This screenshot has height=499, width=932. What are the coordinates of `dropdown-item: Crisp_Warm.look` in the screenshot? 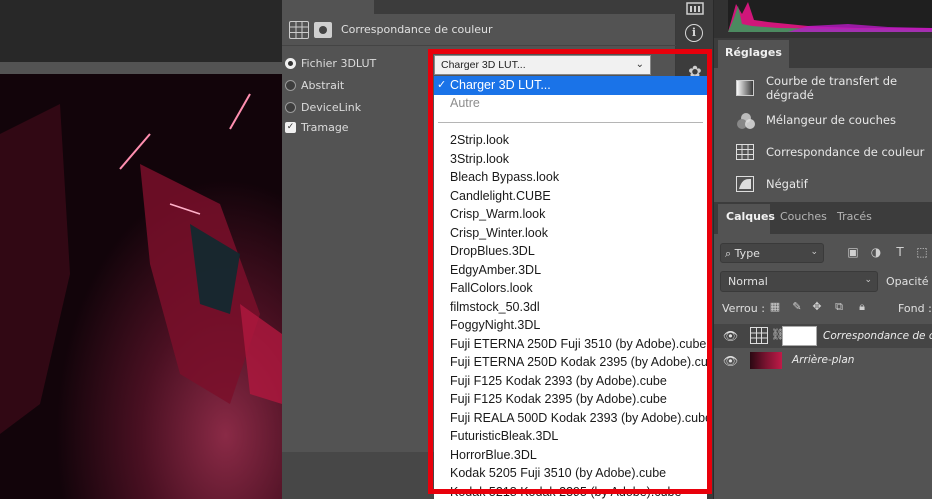 It's located at (570, 214).